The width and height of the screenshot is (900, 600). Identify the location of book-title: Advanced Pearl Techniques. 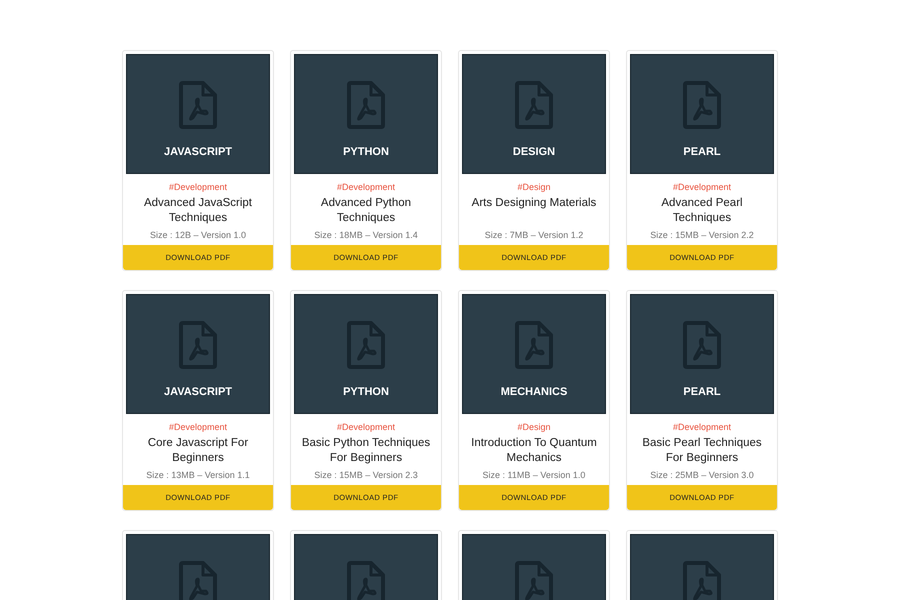
(702, 211).